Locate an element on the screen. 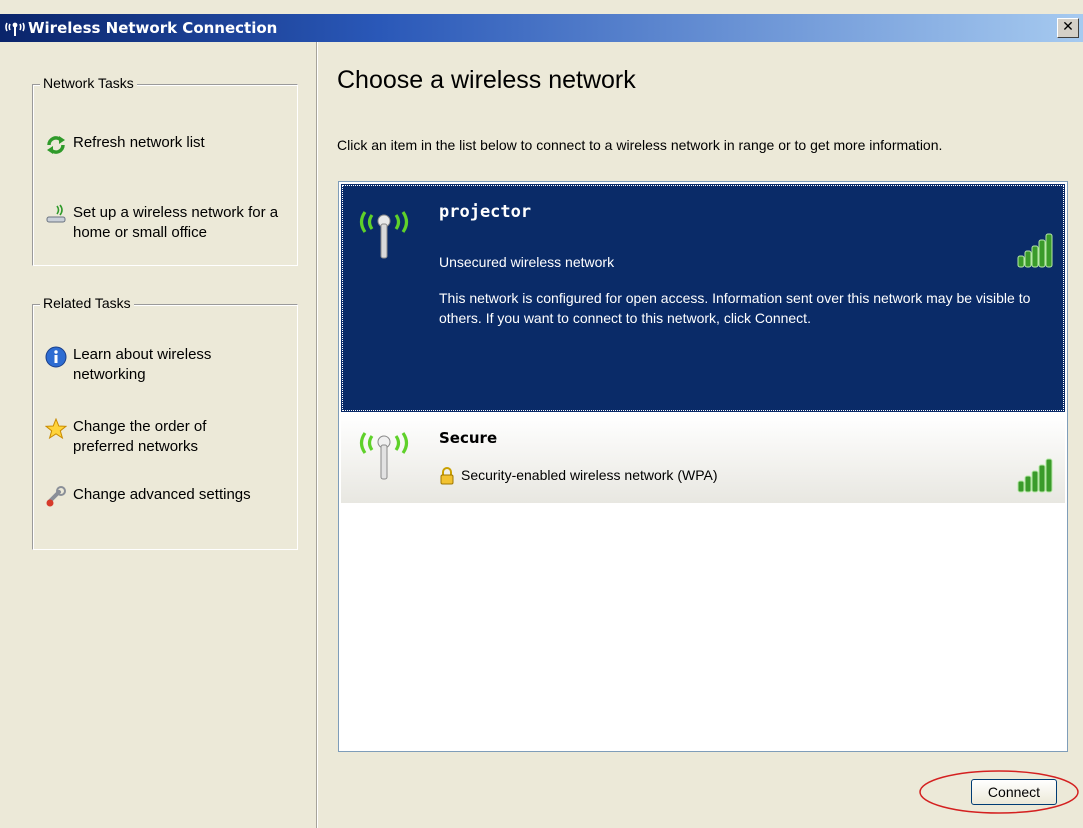 The image size is (1083, 828). network-tasks-title: Network Tasks is located at coordinates (88, 83).